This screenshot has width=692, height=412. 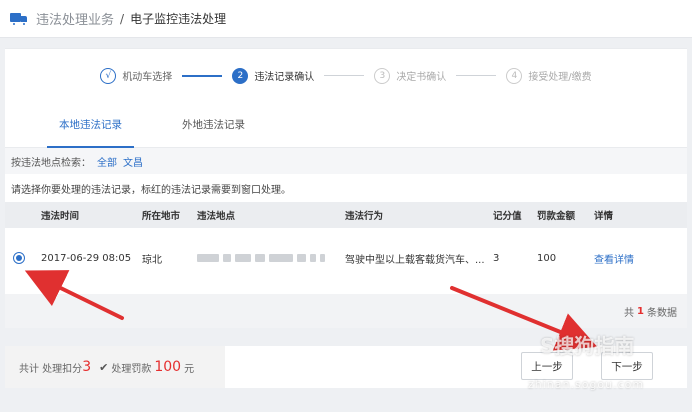 I want to click on row-radio, so click(x=19, y=258).